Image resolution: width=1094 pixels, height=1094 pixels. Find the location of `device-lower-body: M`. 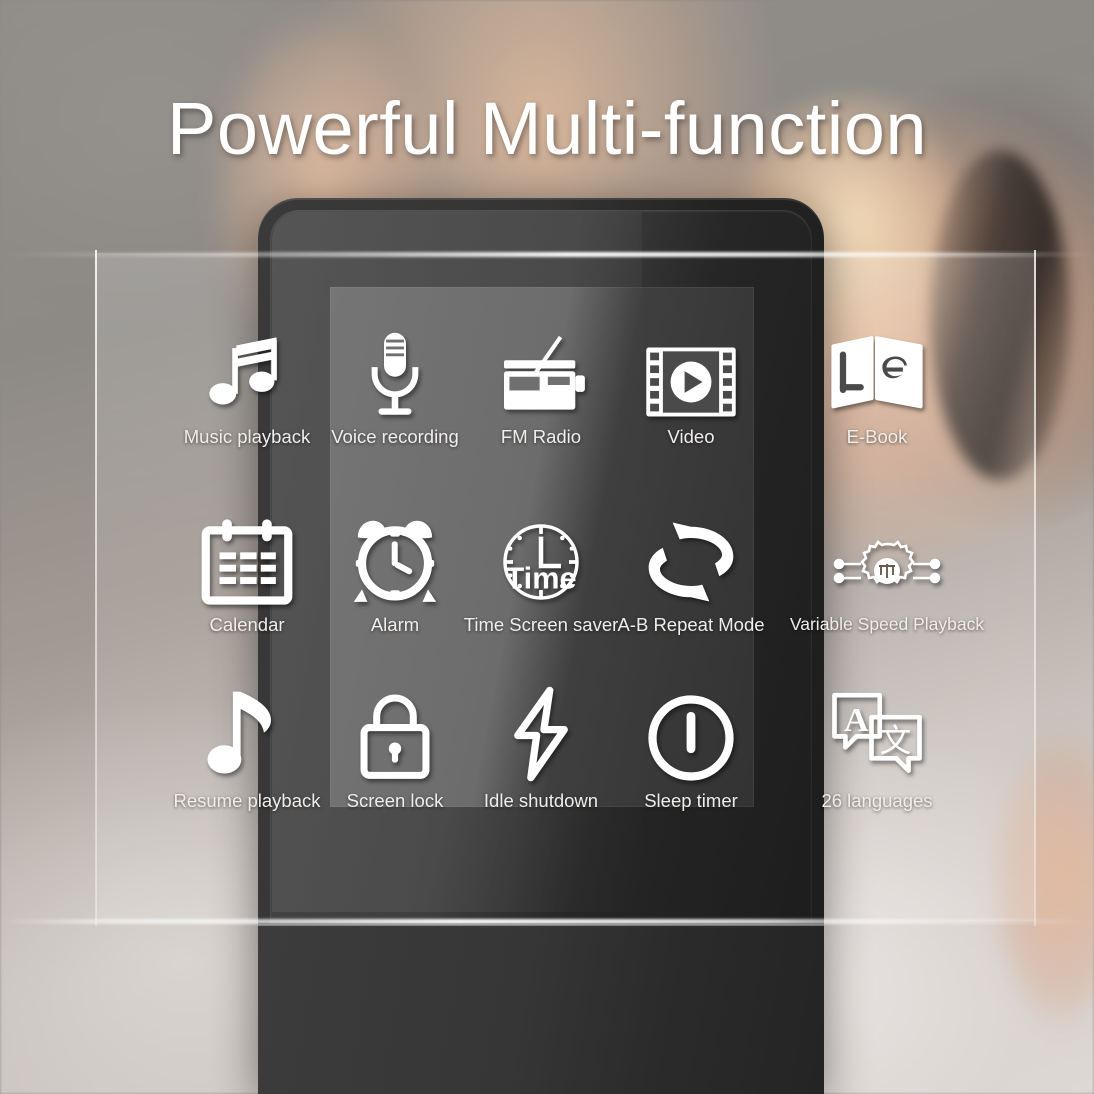

device-lower-body: M is located at coordinates (541, 1009).